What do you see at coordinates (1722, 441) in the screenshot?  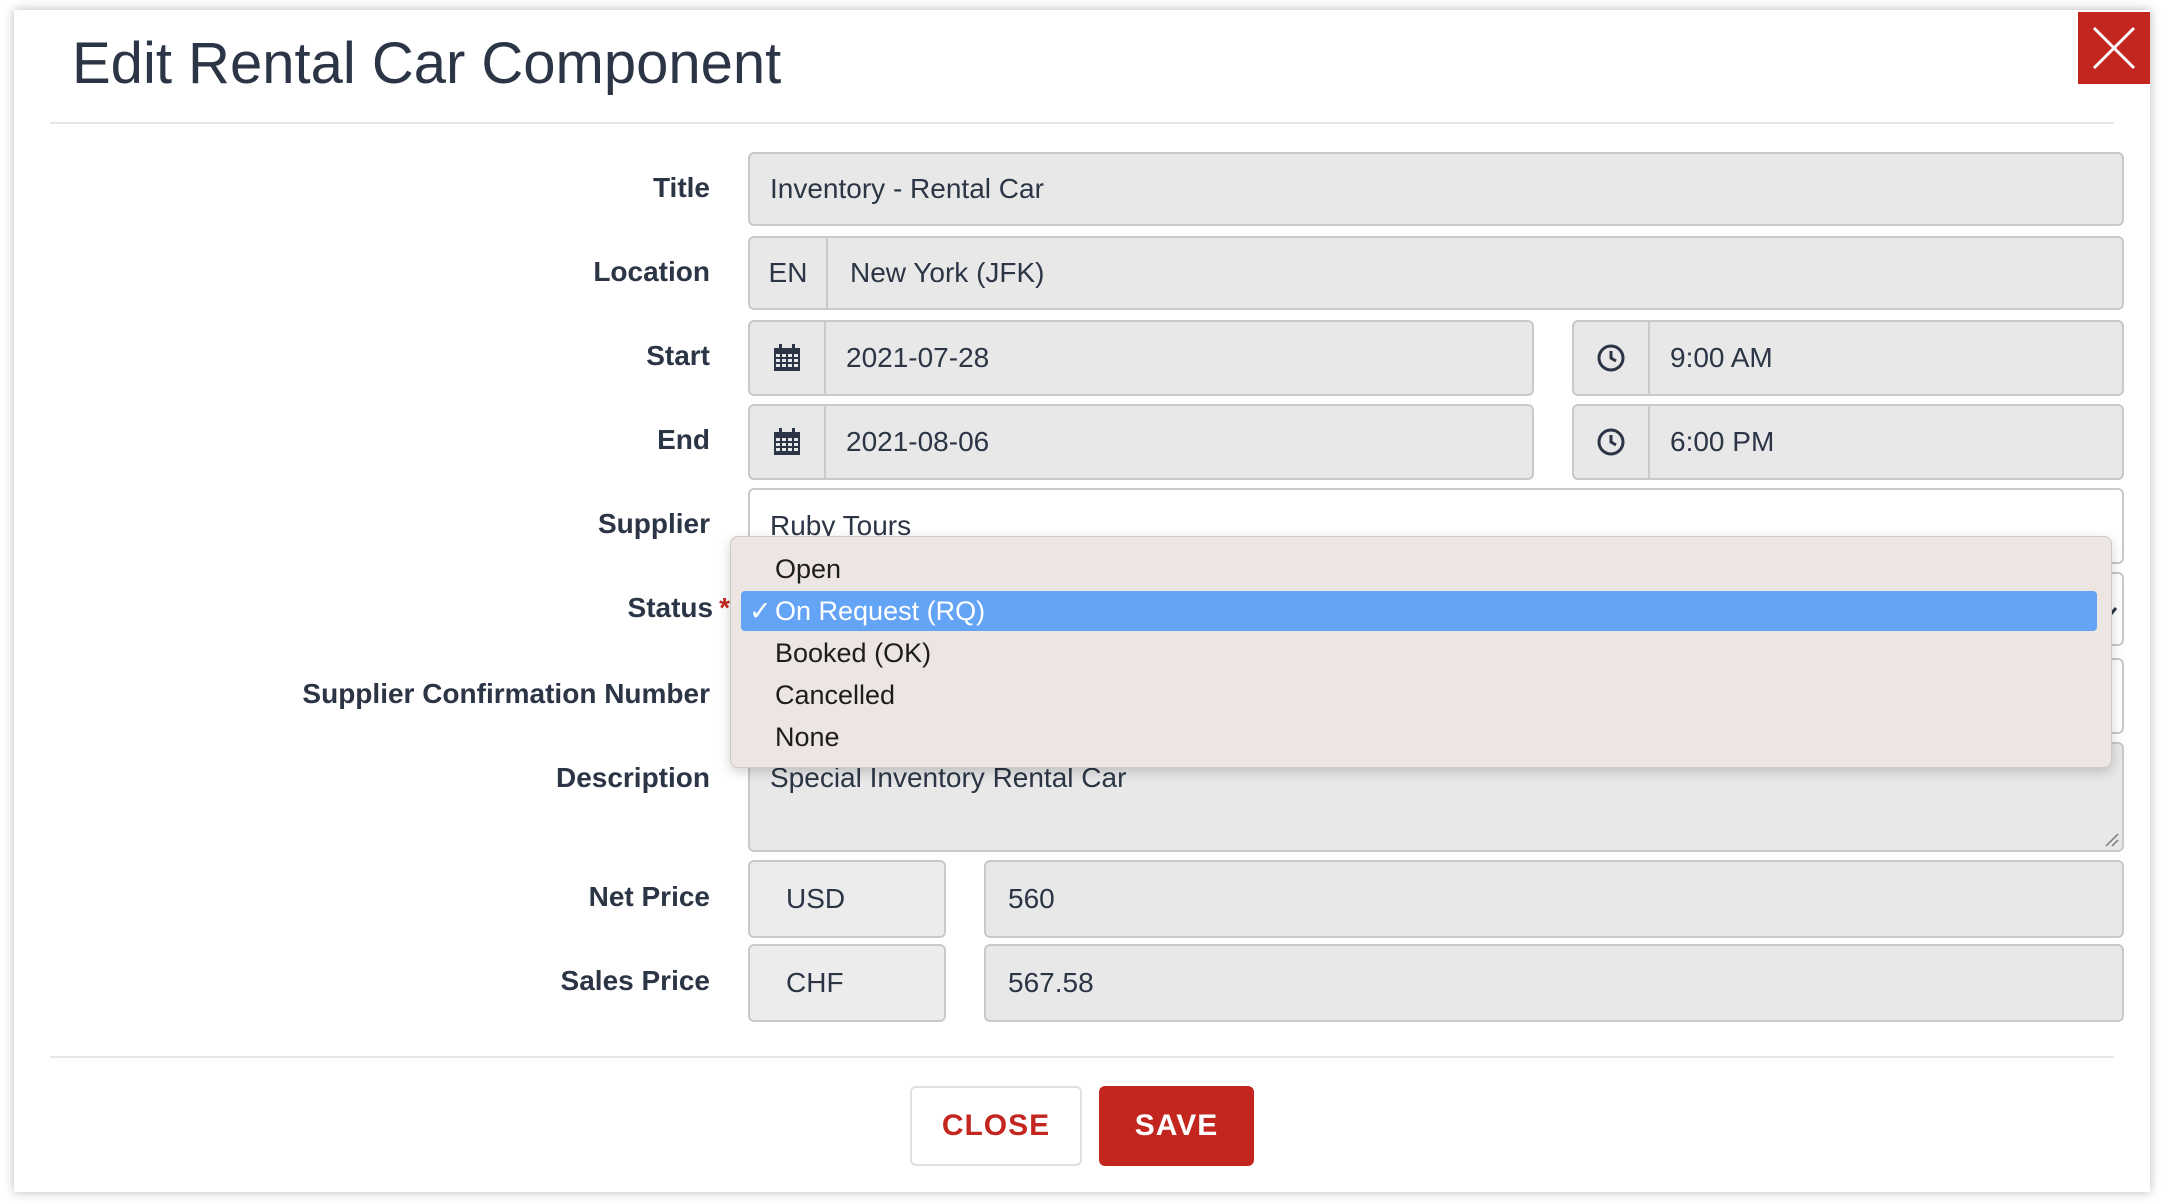 I see `end-time-value: 6:00 PM` at bounding box center [1722, 441].